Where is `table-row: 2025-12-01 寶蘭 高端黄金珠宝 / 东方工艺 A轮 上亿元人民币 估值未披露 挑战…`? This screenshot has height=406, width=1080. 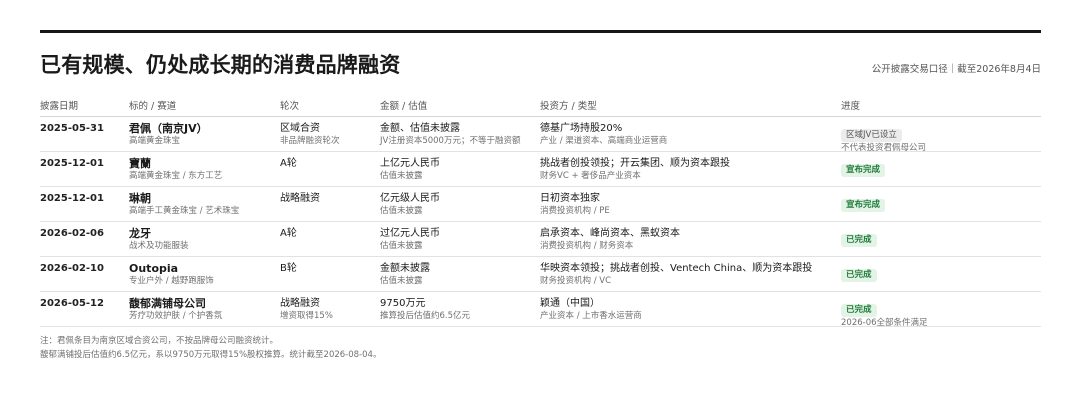
table-row: 2025-12-01 寶蘭 高端黄金珠宝 / 东方工艺 A轮 上亿元人民币 估值未披露 挑战… is located at coordinates (540, 169).